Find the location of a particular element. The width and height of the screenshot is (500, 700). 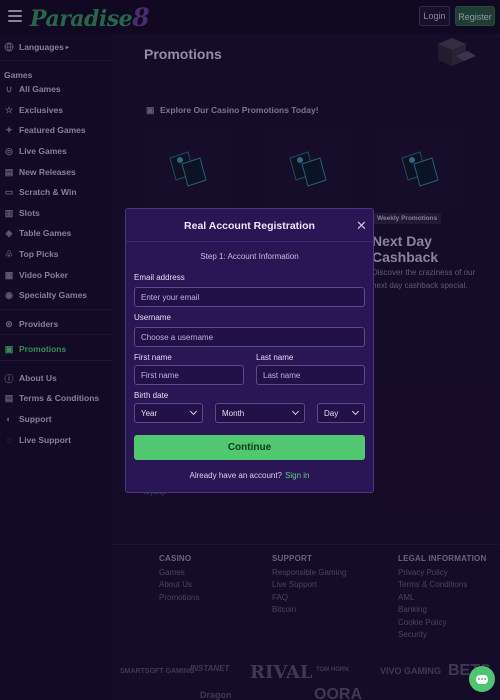

step-indicator: Step 1: Account Information is located at coordinates (249, 256).